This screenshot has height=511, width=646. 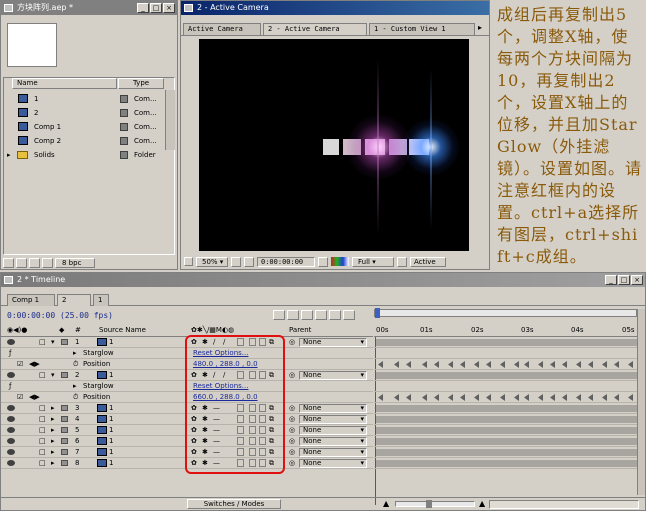 What do you see at coordinates (60, 315) in the screenshot?
I see `timeline-timecode: 0:00:00:00 (25.00 fps)` at bounding box center [60, 315].